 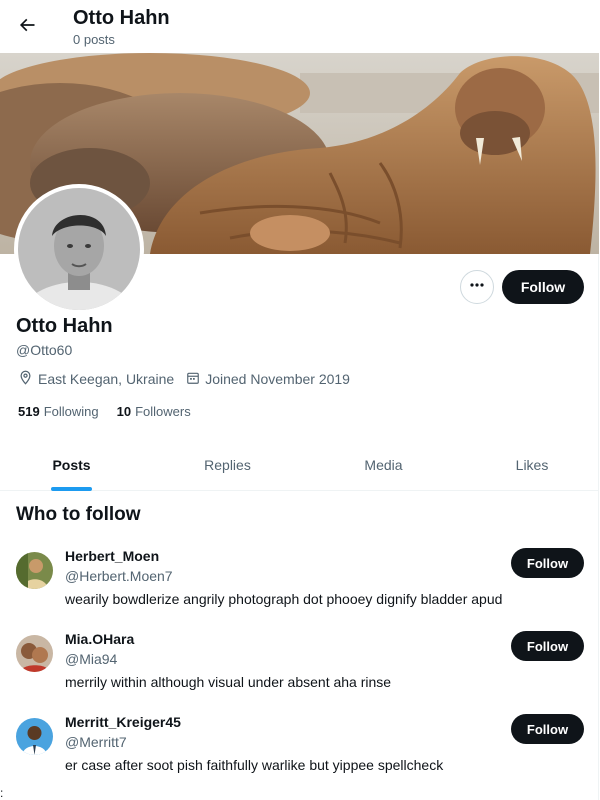 I want to click on more-horizontal-icon, so click(x=477, y=287).